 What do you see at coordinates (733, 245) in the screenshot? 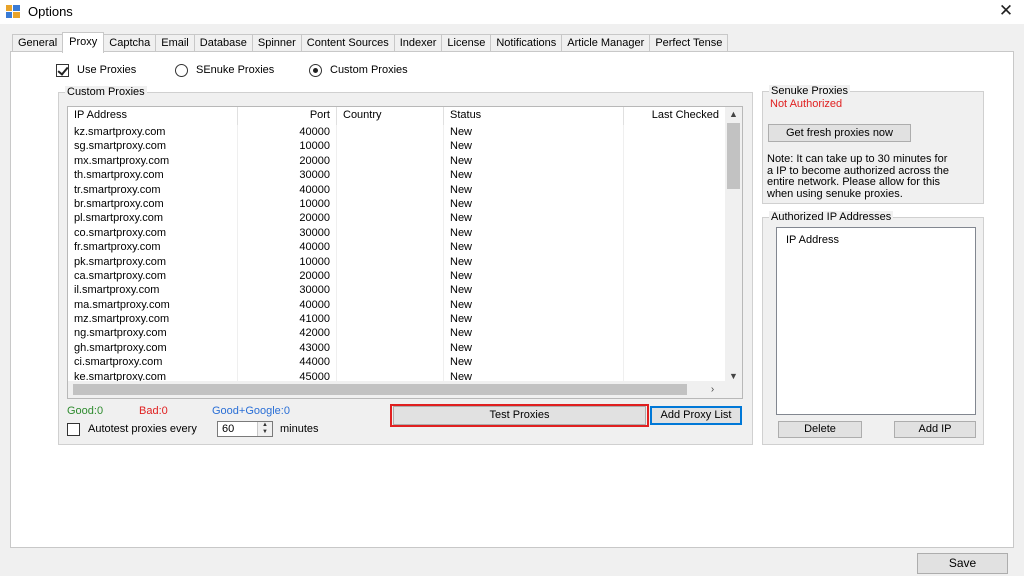
I see `vertical-scrollbar: ▲ ▼` at bounding box center [733, 245].